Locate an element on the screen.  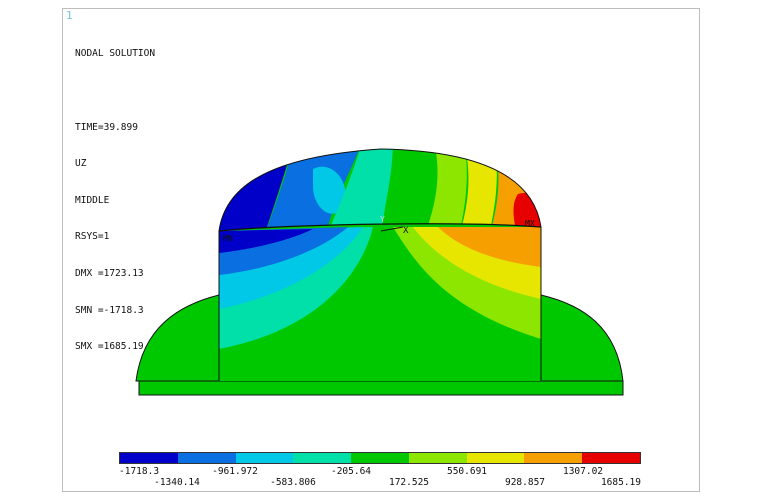
x-axis-label: X is located at coordinates (406, 231).